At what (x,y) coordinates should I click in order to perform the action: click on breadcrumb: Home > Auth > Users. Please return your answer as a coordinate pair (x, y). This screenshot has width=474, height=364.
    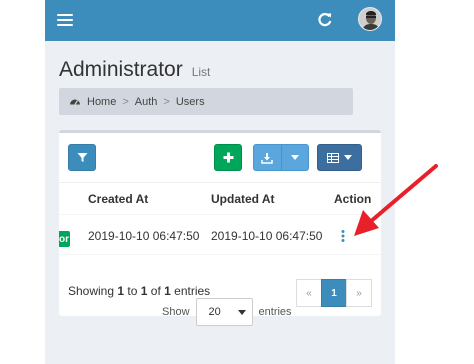
    Looking at the image, I should click on (206, 101).